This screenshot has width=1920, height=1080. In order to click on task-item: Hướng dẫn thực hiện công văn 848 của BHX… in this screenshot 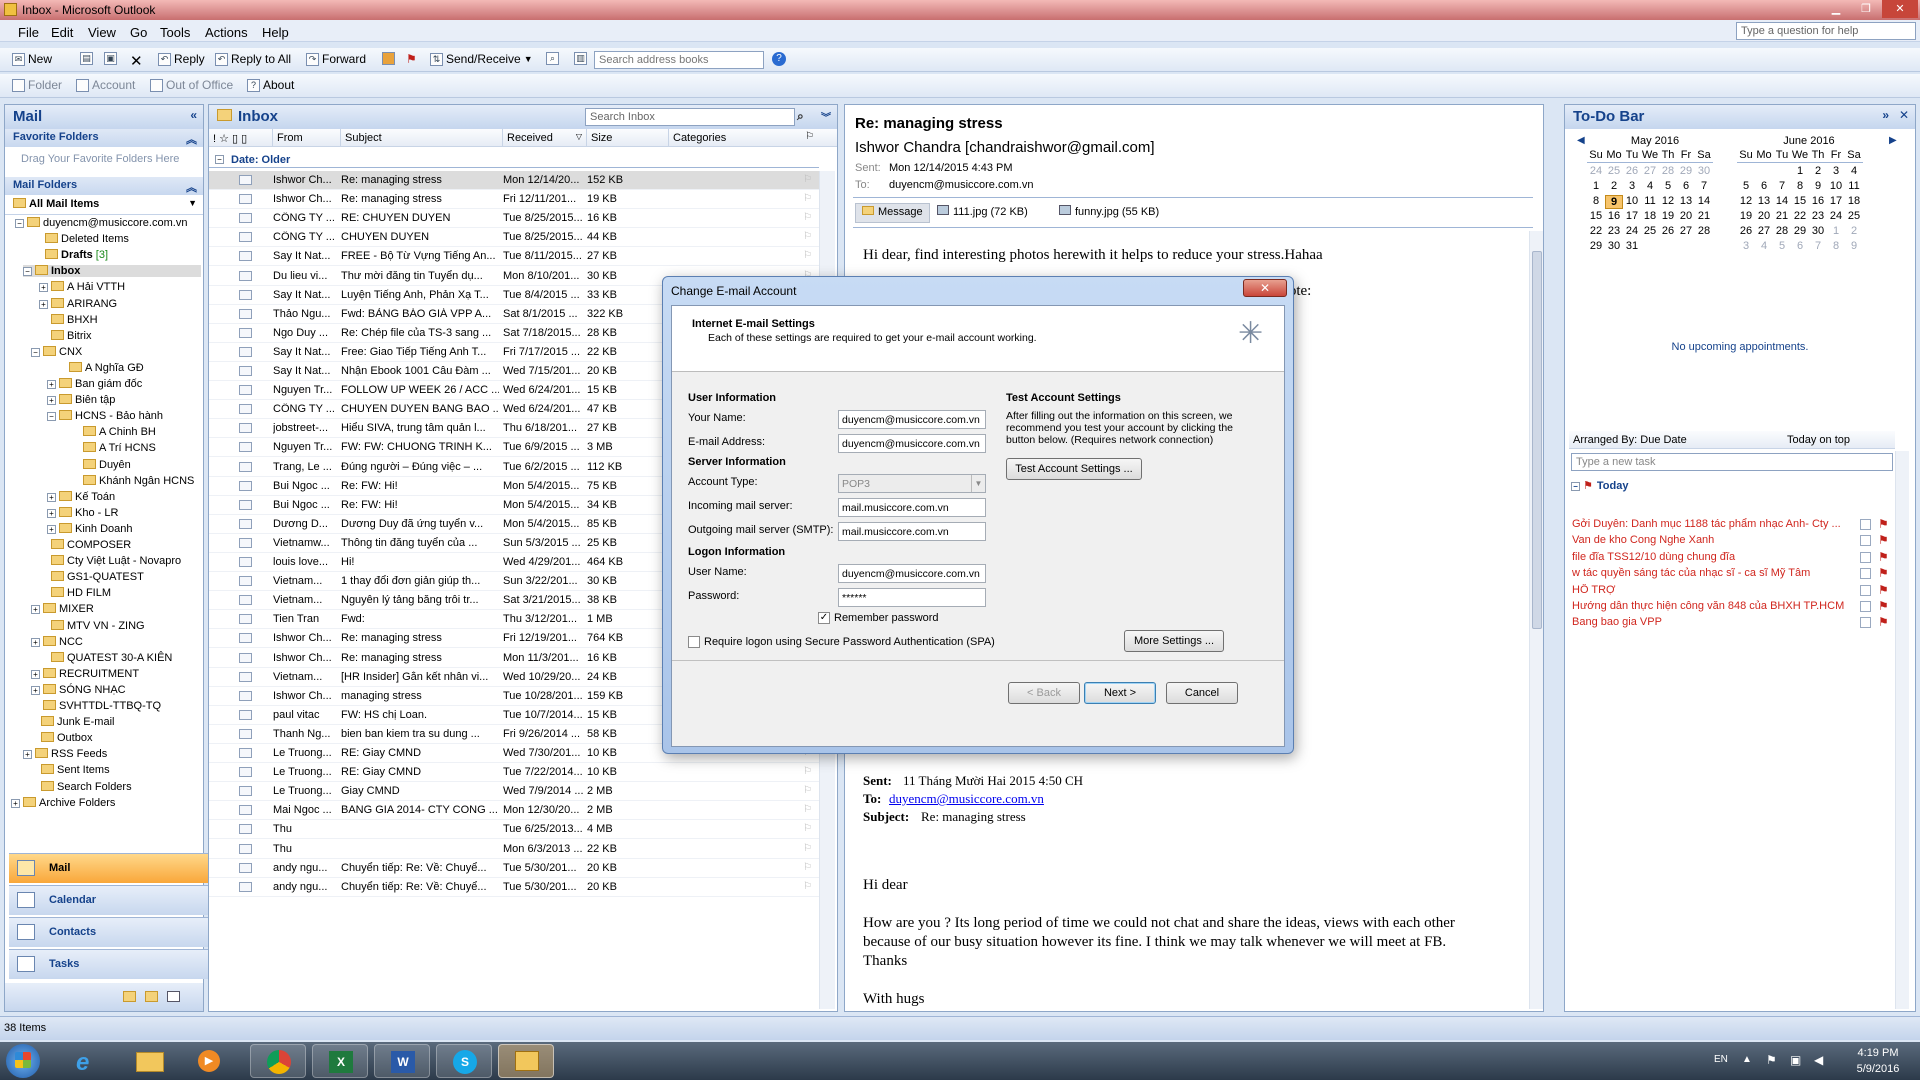, I will do `click(1713, 606)`.